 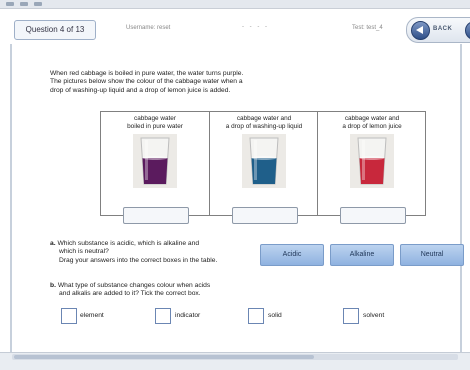 What do you see at coordinates (351, 316) in the screenshot?
I see `checkbox-solvent` at bounding box center [351, 316].